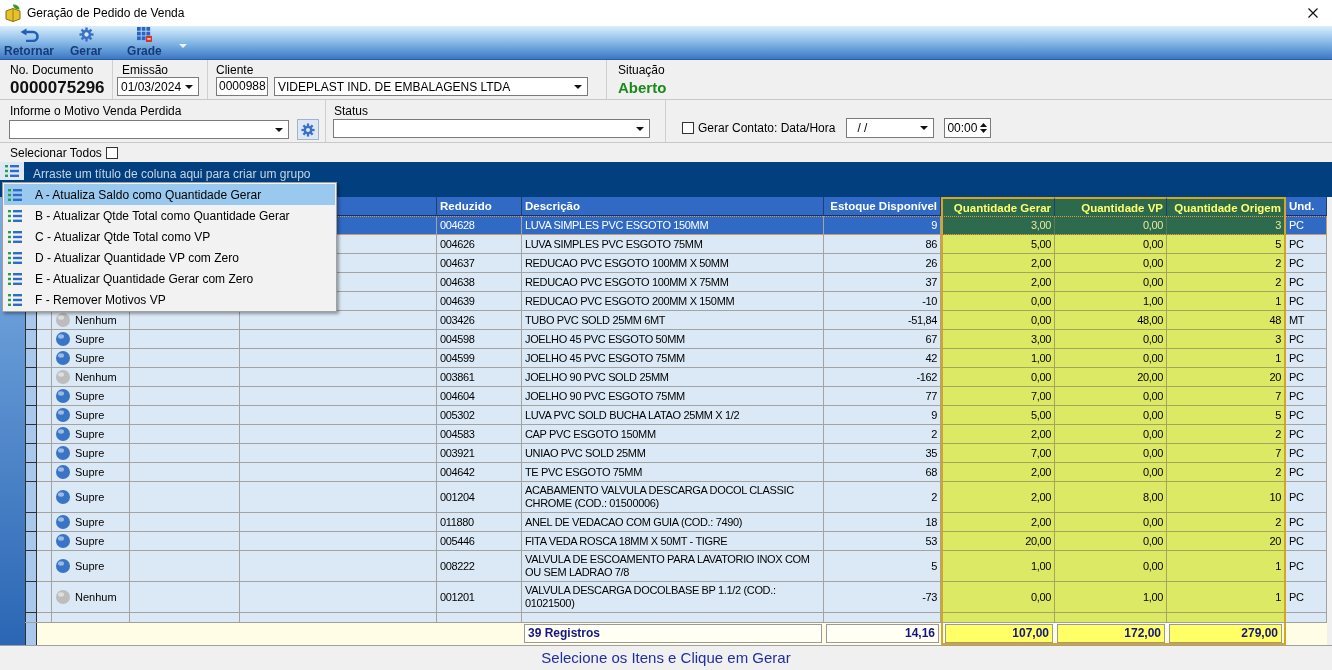  What do you see at coordinates (676, 339) in the screenshot?
I see `table-row: Supre 004598 JOELHO 45 PVC ESGOTO 50MM 67 3,00 0,00 3 PC` at bounding box center [676, 339].